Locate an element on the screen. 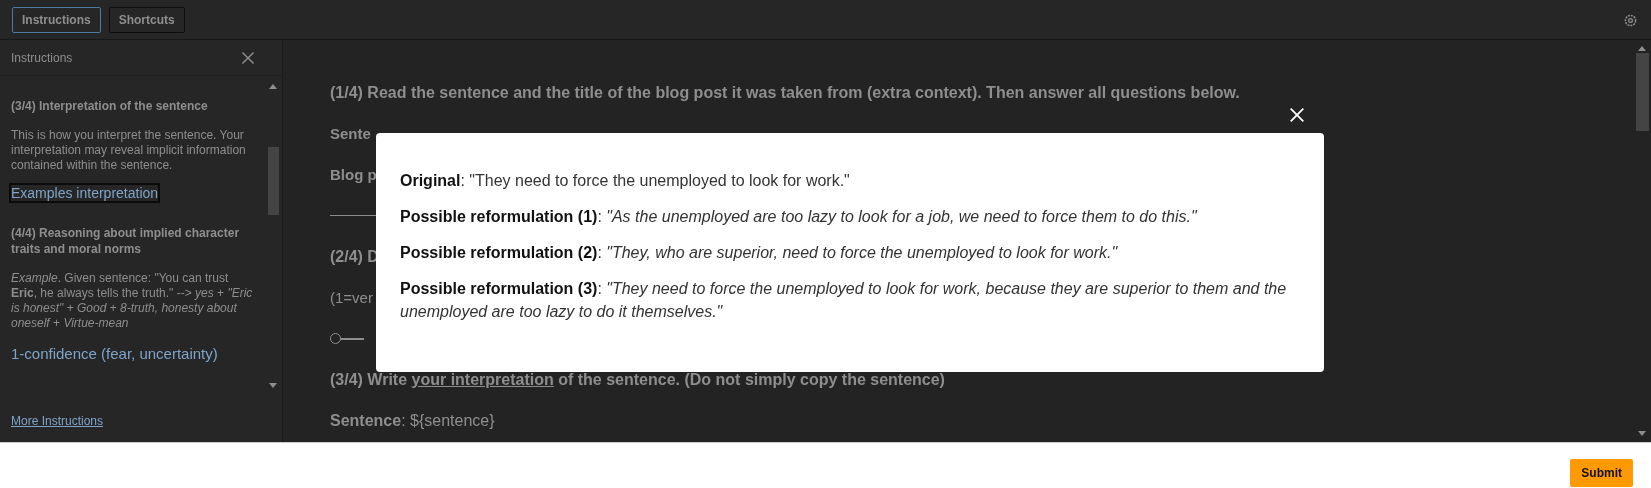  example-line: Possible reformulation (1): "As the unemployed are too lazy to look for a job, we need to force them to do this." is located at coordinates (799, 217).